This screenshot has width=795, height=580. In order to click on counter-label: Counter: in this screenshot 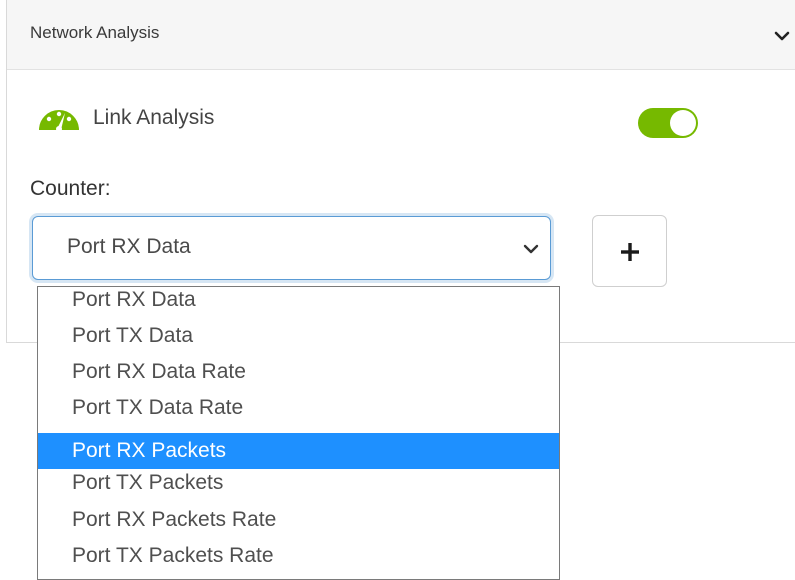, I will do `click(70, 188)`.